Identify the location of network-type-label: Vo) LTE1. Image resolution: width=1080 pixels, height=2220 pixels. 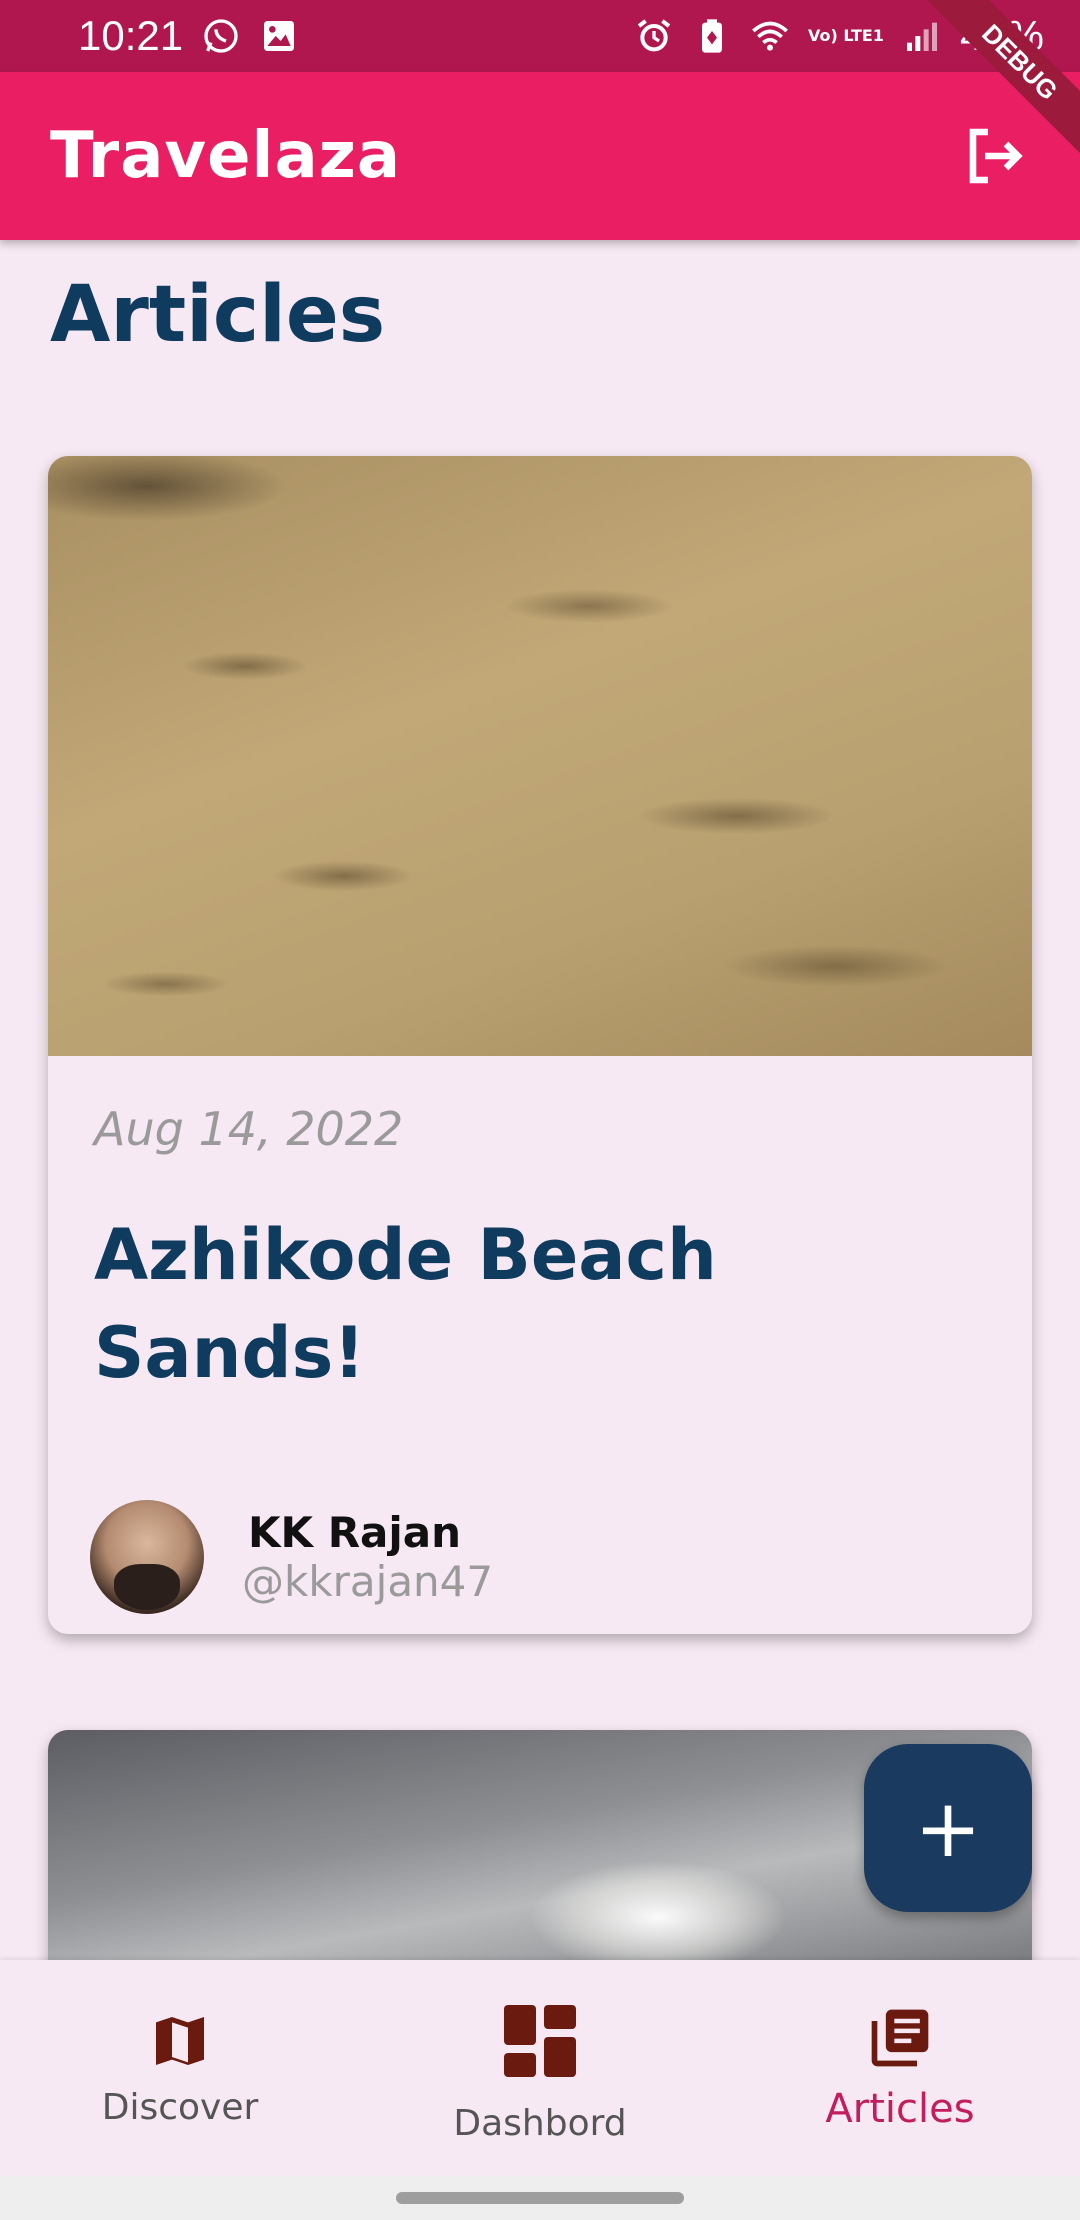
(846, 35).